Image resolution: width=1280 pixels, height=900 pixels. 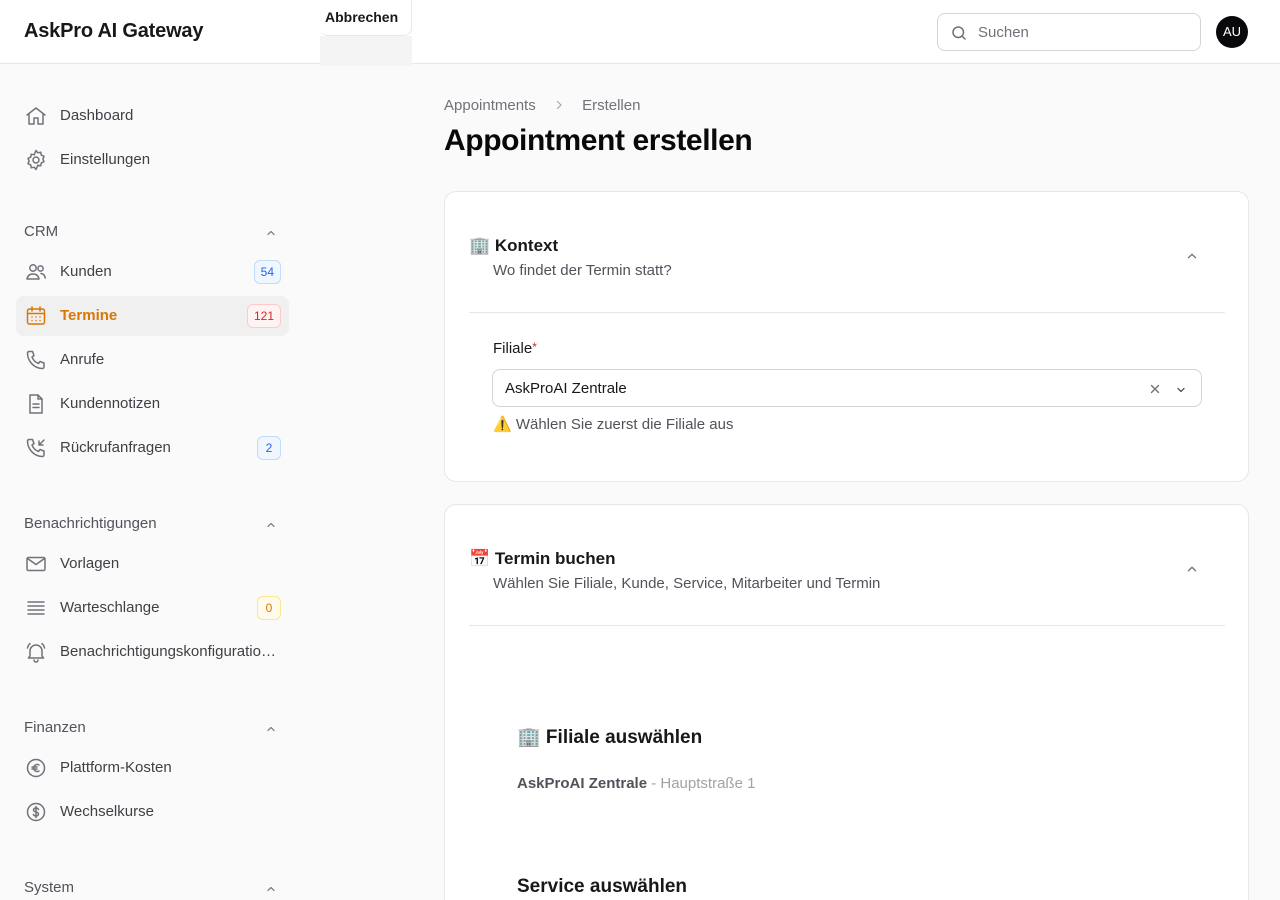 I want to click on selected-branch-address: - Hauptstraße 1, so click(x=701, y=783).